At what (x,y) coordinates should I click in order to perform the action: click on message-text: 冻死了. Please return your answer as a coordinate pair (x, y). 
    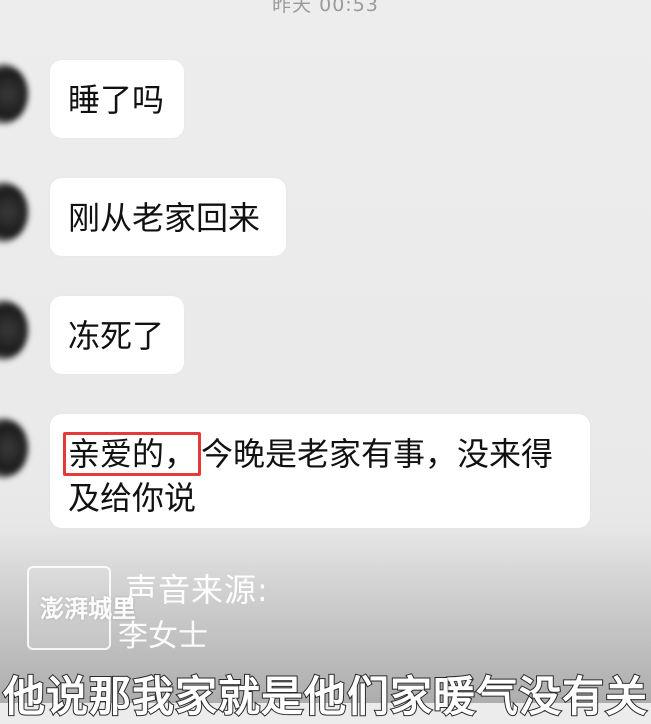
    Looking at the image, I should click on (116, 336).